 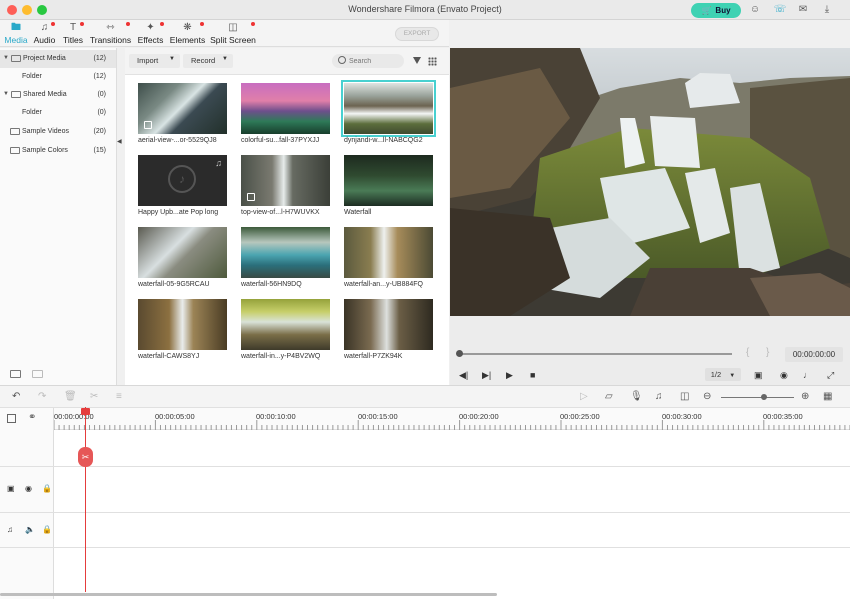 I want to click on render-preview-icon: ▷, so click(x=584, y=396).